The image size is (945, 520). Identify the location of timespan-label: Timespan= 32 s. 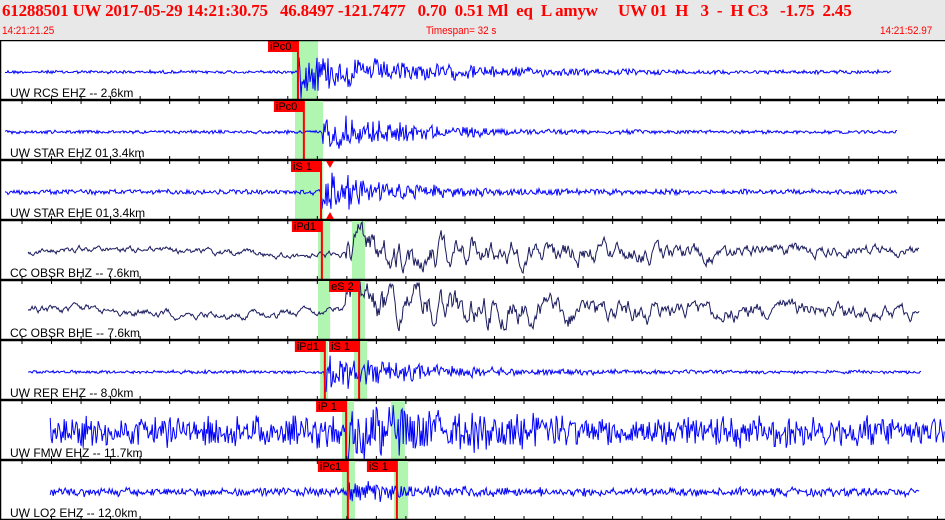
(461, 31).